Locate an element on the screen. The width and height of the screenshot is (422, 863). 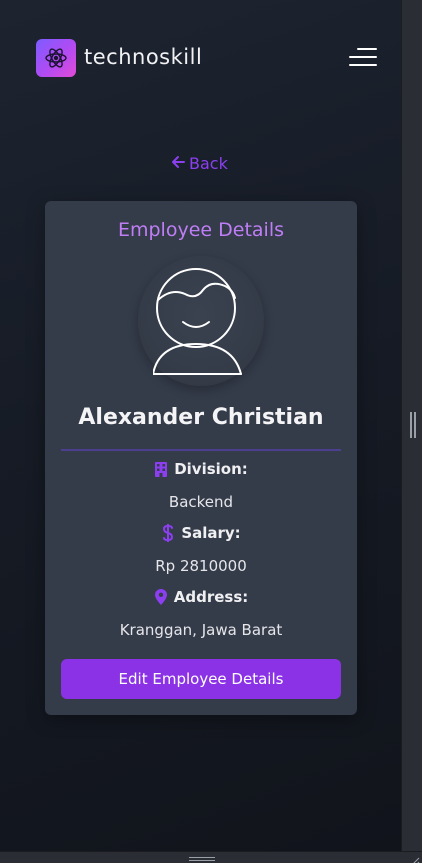
map-pin-icon is located at coordinates (161, 597).